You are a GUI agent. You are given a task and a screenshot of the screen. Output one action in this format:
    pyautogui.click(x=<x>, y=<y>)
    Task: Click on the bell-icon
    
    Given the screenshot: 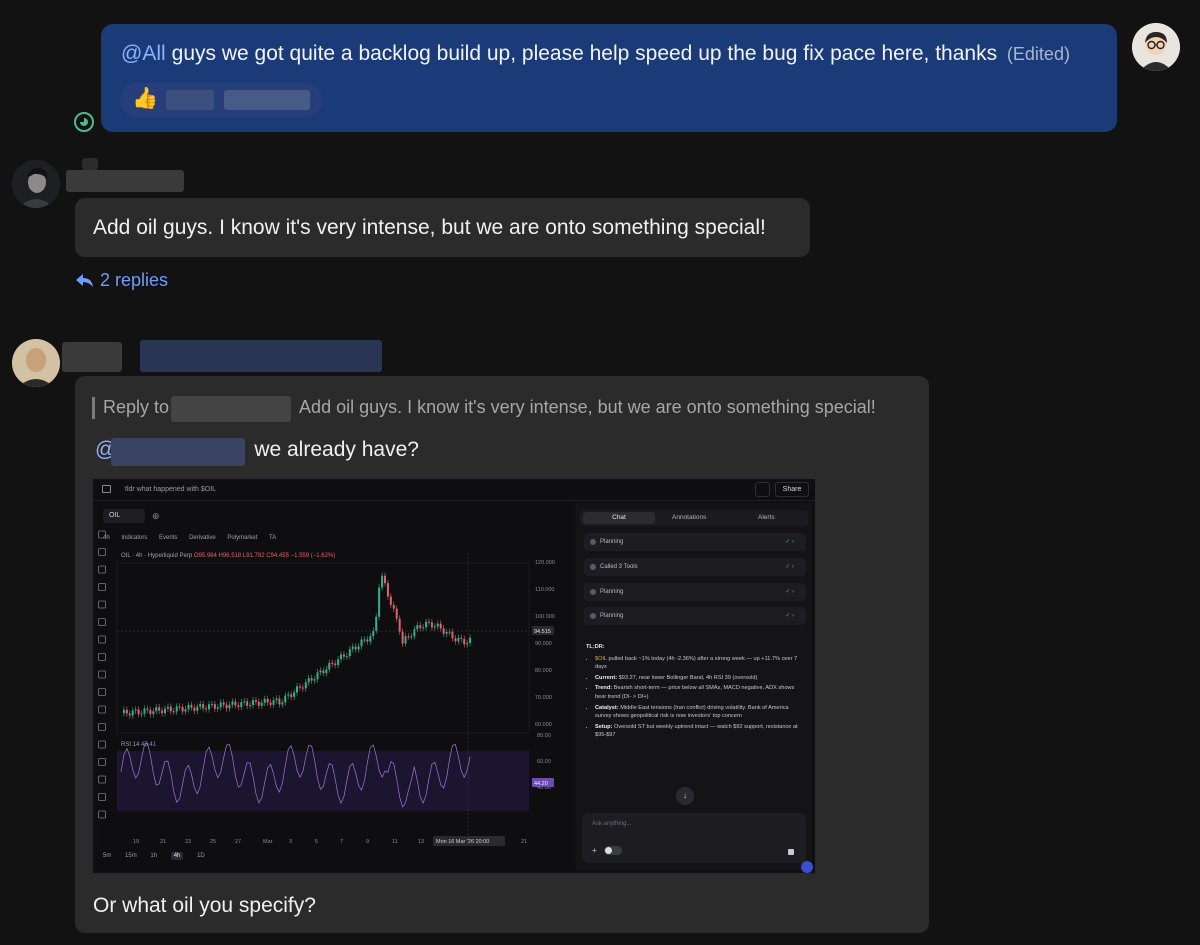 What is the action you would take?
    pyautogui.click(x=762, y=489)
    